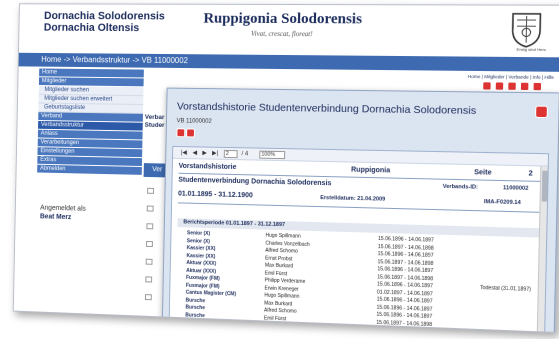 The width and height of the screenshot is (559, 339). What do you see at coordinates (281, 34) in the screenshot?
I see `brand-motto: Vivat, crescat, floreat!` at bounding box center [281, 34].